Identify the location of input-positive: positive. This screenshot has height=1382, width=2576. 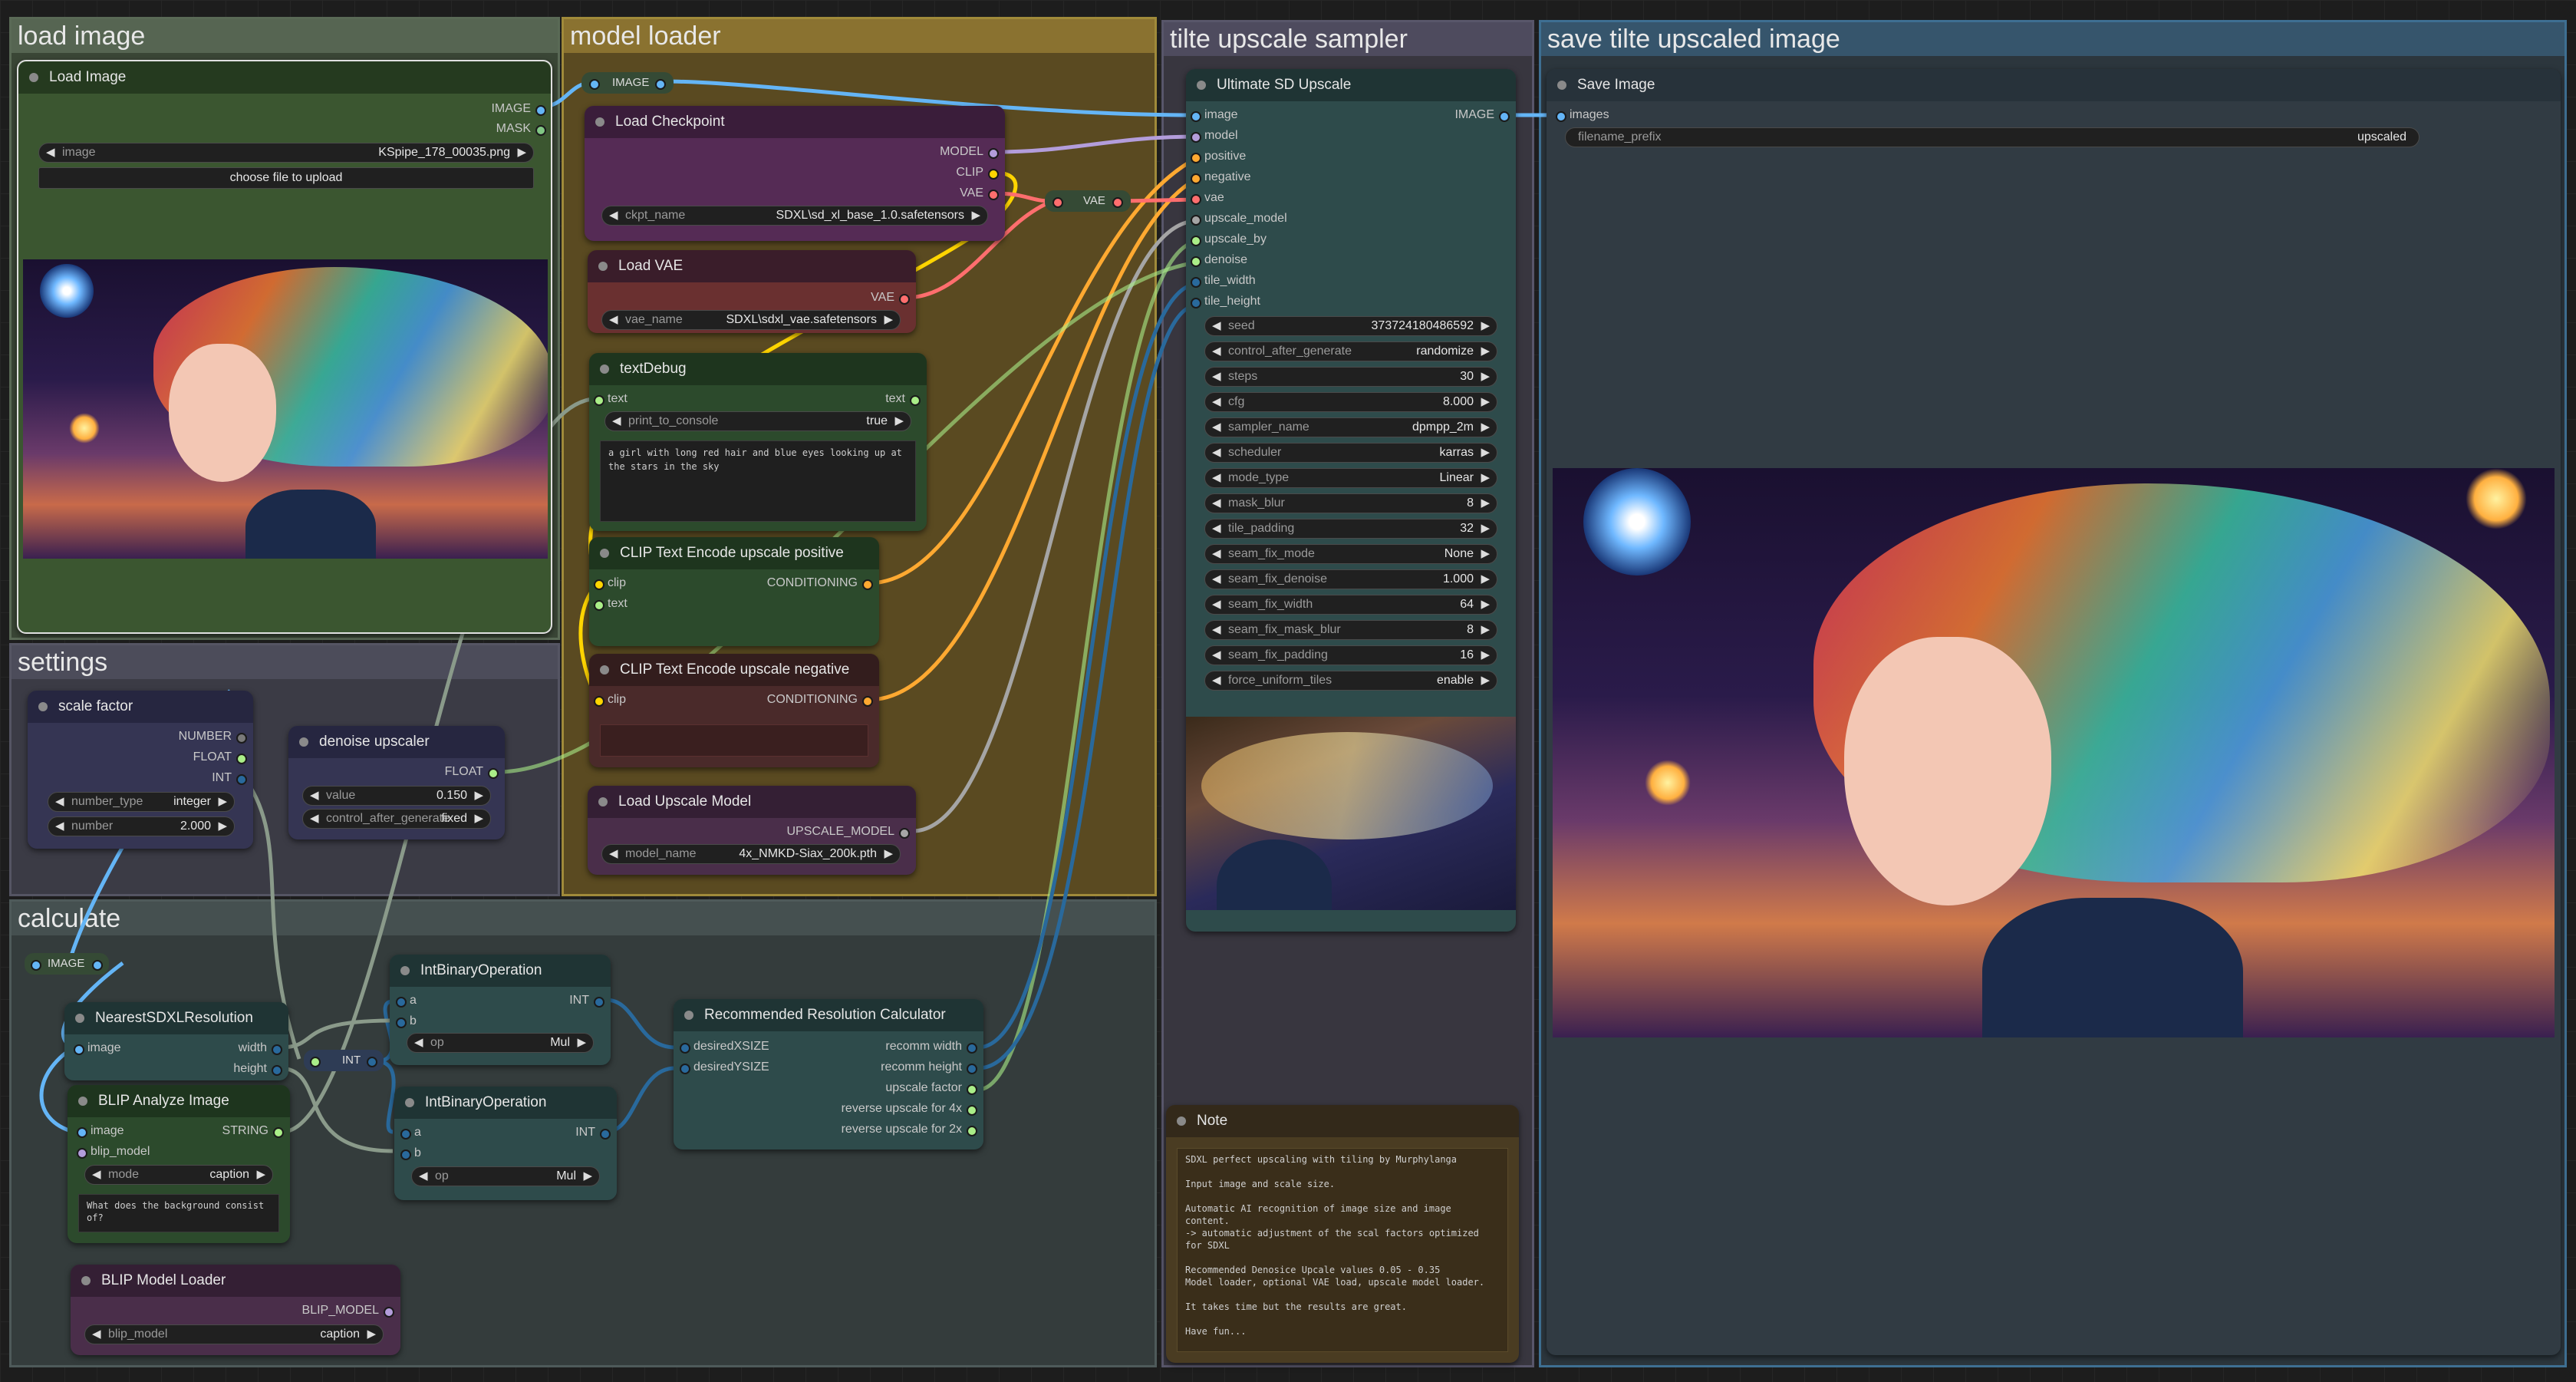
(1218, 156).